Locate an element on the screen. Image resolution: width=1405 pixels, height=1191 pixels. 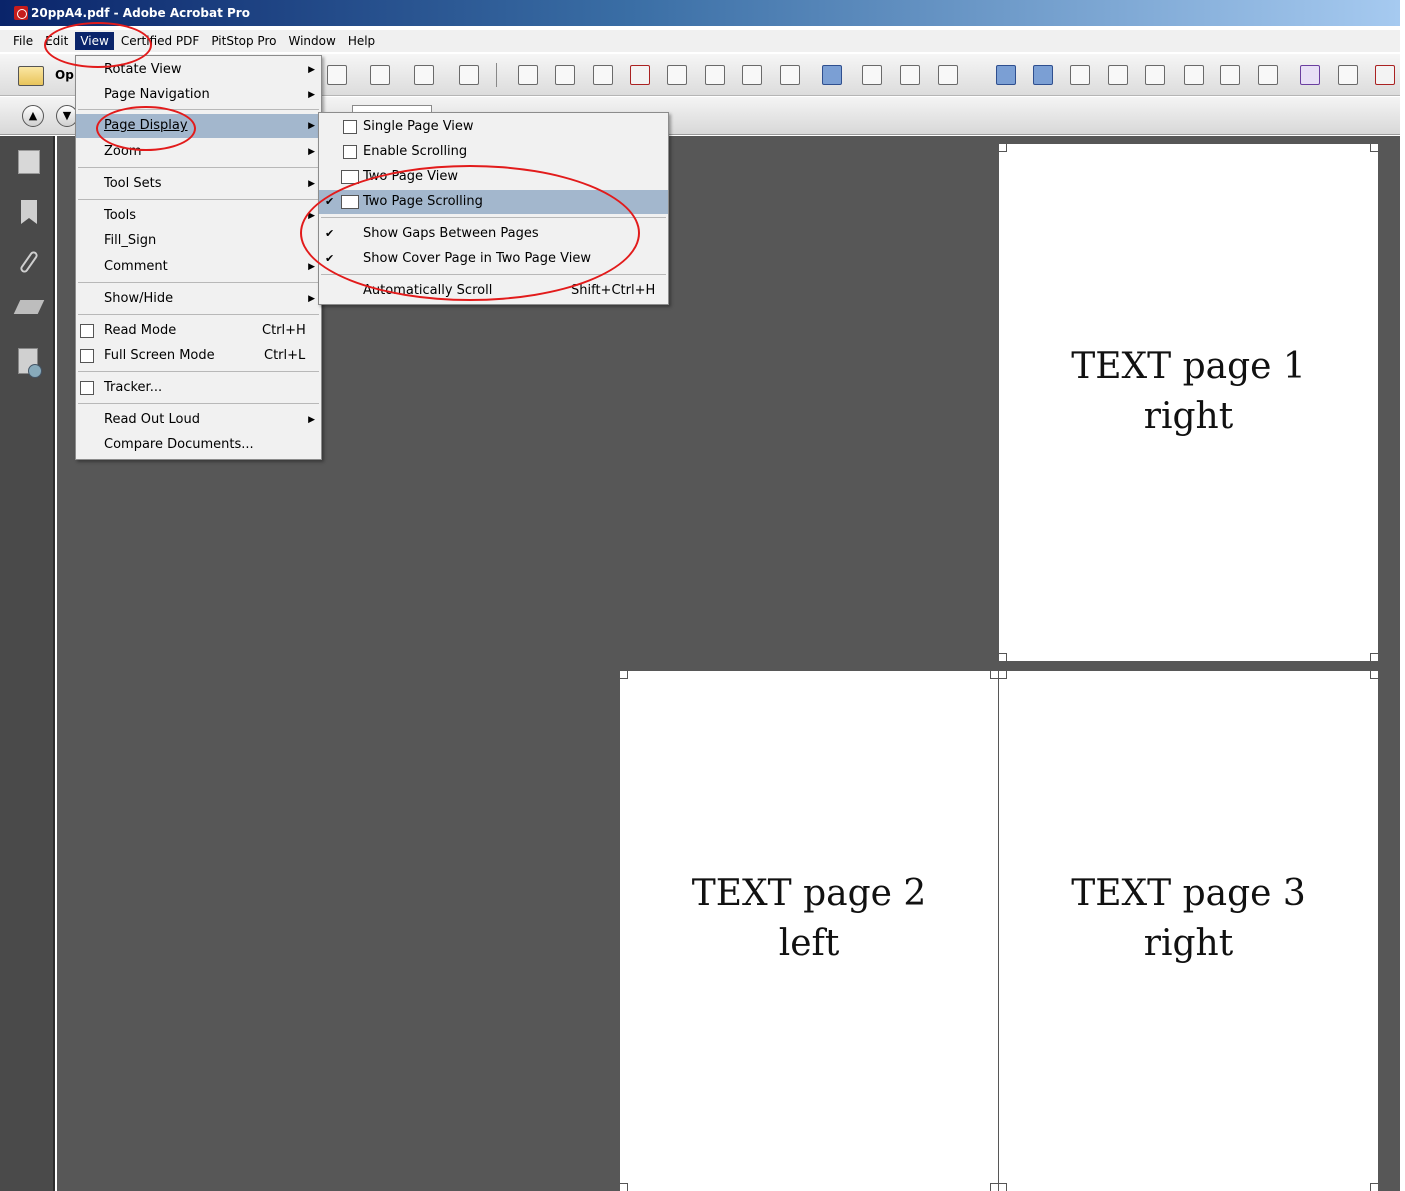
move-icon is located at coordinates (1194, 75).